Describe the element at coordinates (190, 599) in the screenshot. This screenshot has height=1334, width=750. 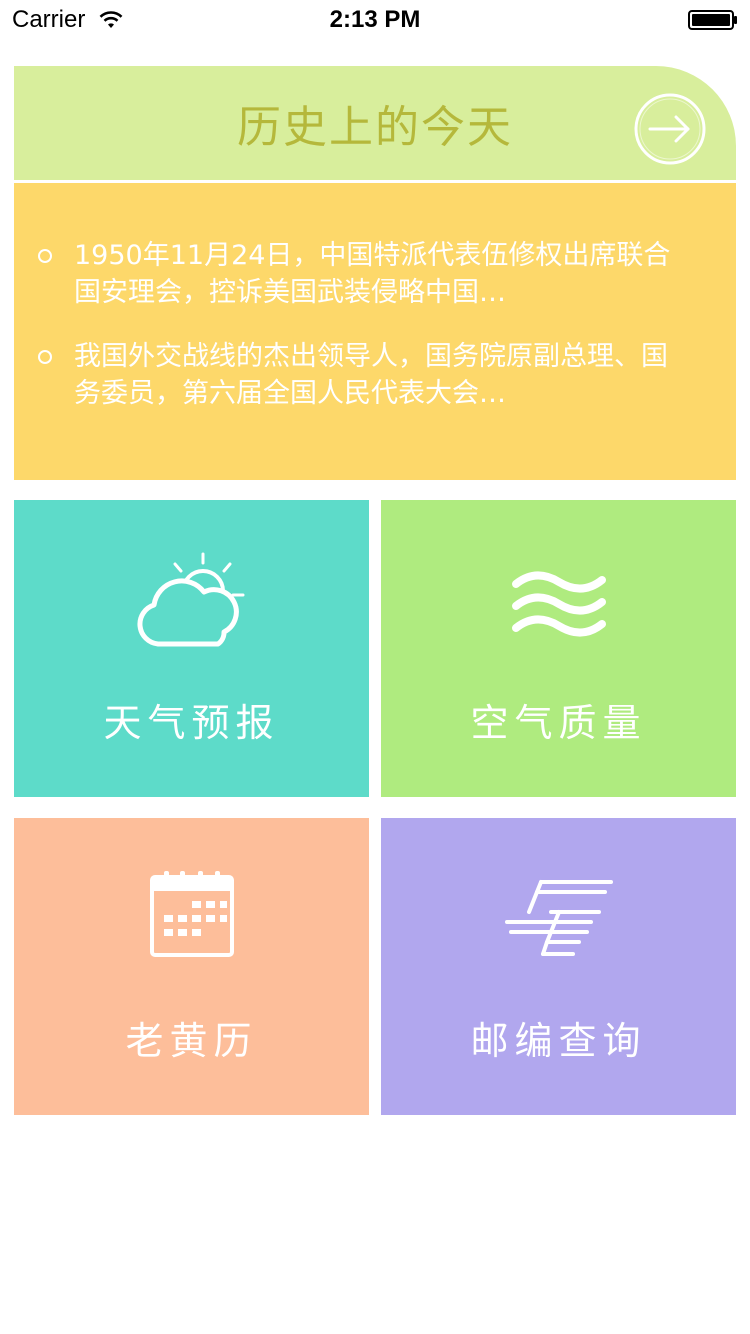
I see `cloud-sun-icon` at that location.